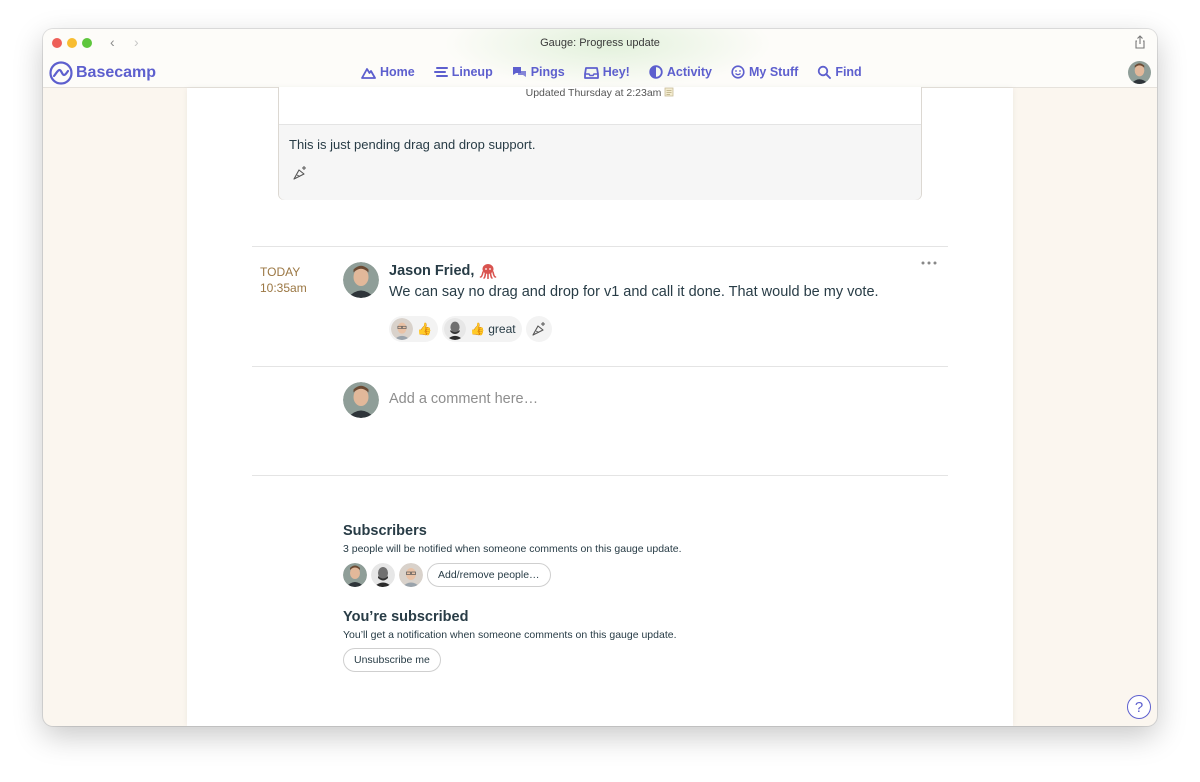  I want to click on nav-hey: Hey!, so click(606, 72).